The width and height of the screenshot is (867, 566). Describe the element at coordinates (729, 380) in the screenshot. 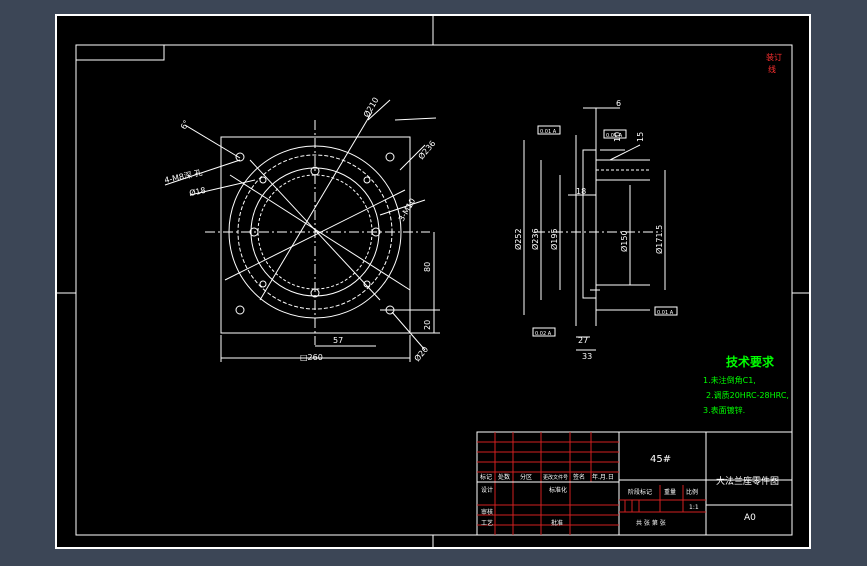

I see `tech-req-item-1: 1.未注倒角C1,` at that location.